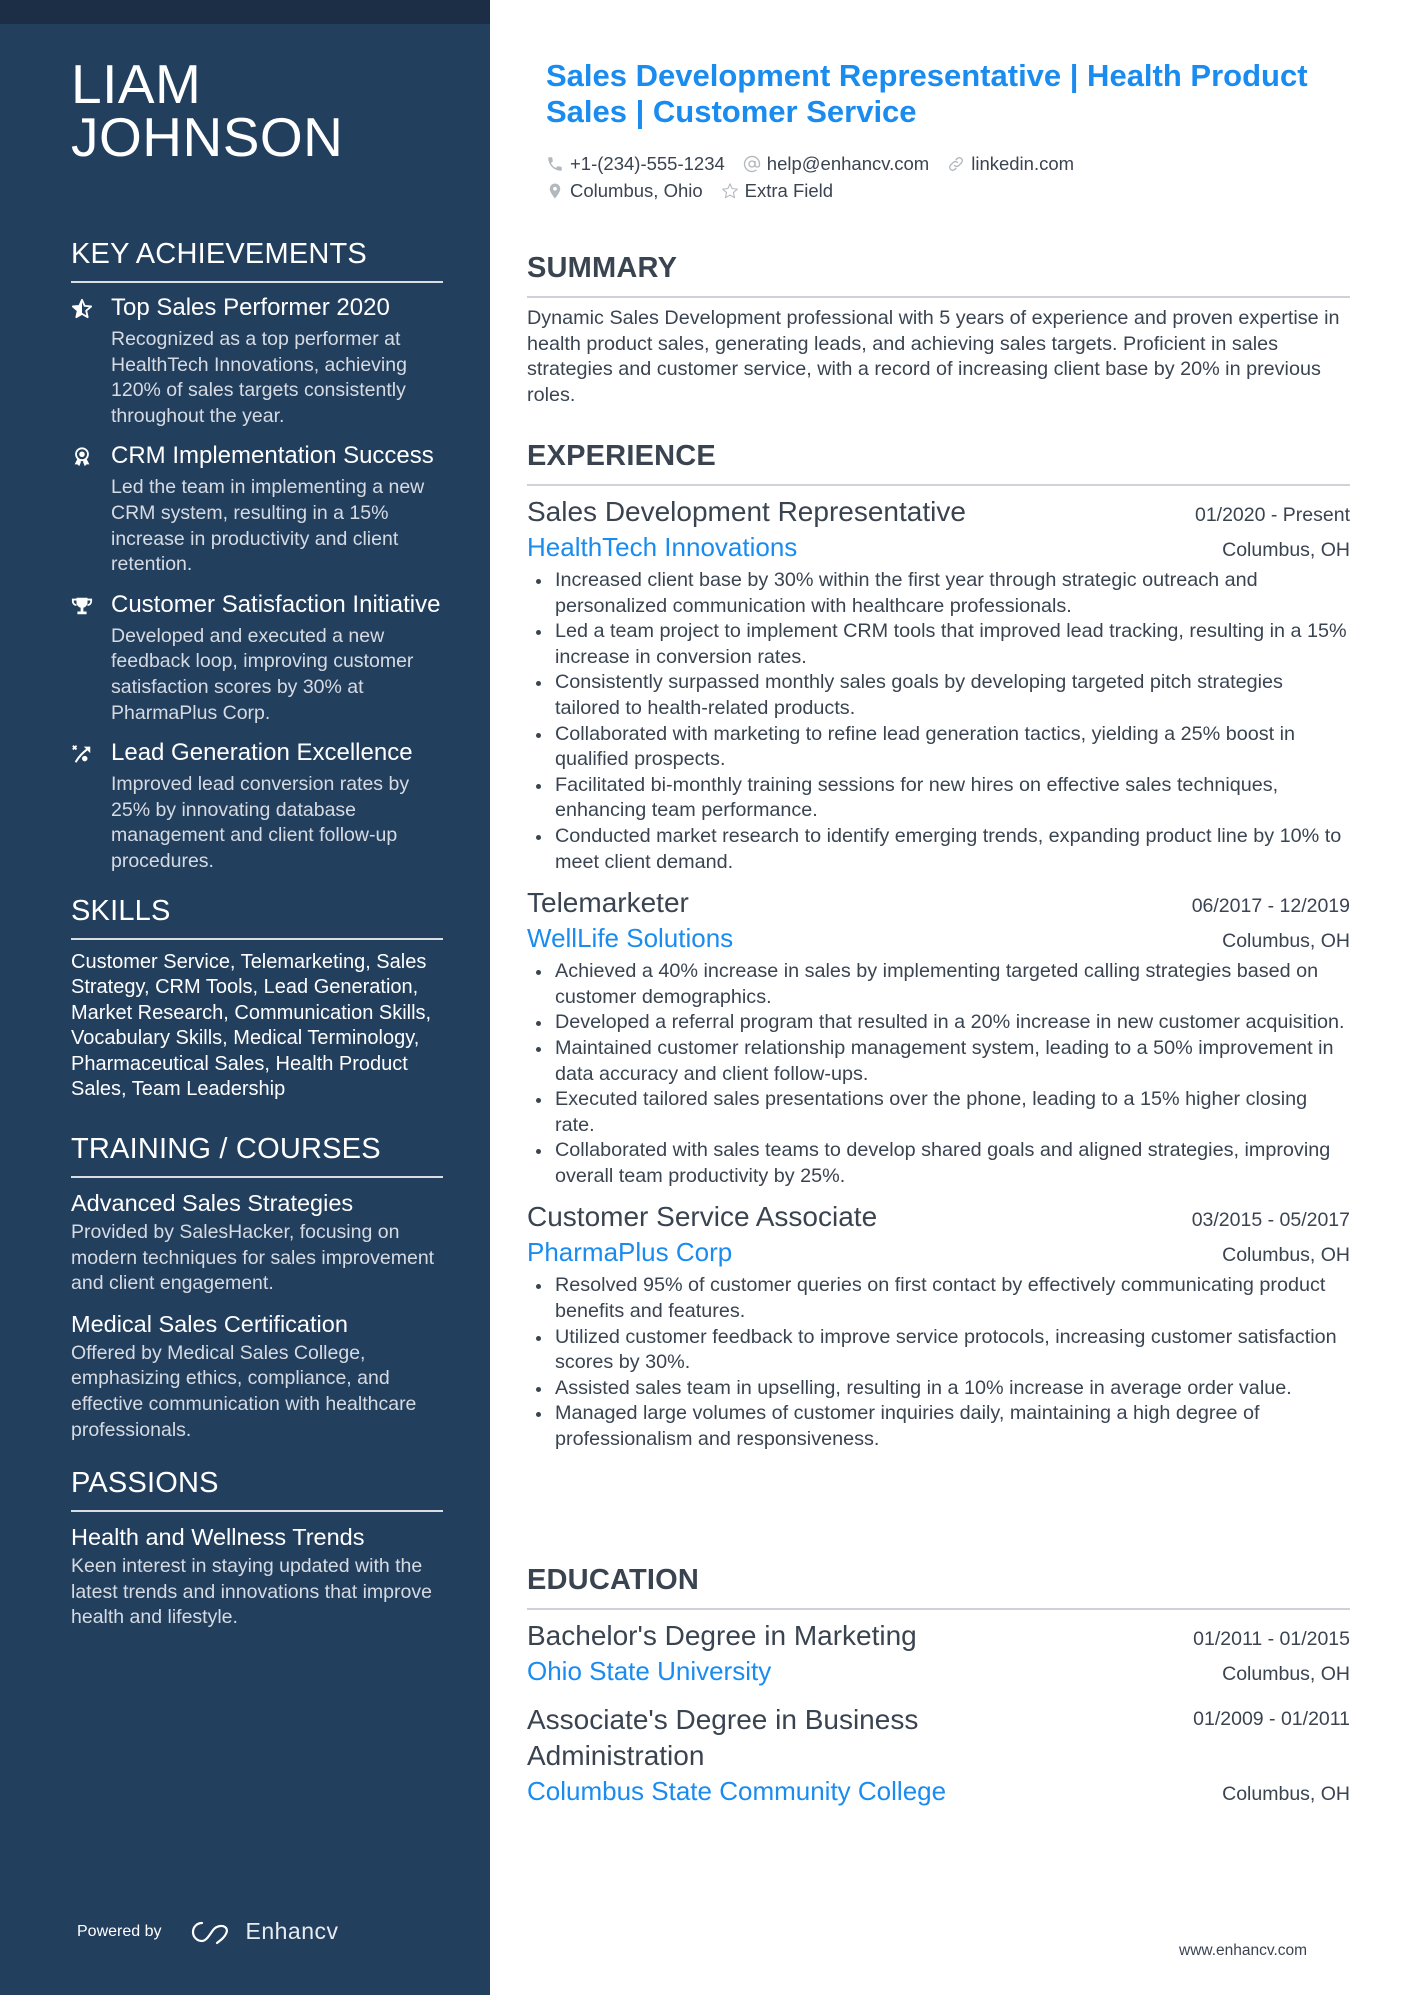 The height and width of the screenshot is (1995, 1410). Describe the element at coordinates (219, 254) in the screenshot. I see `section-heading: KEY ACHIEVEMENTS` at that location.